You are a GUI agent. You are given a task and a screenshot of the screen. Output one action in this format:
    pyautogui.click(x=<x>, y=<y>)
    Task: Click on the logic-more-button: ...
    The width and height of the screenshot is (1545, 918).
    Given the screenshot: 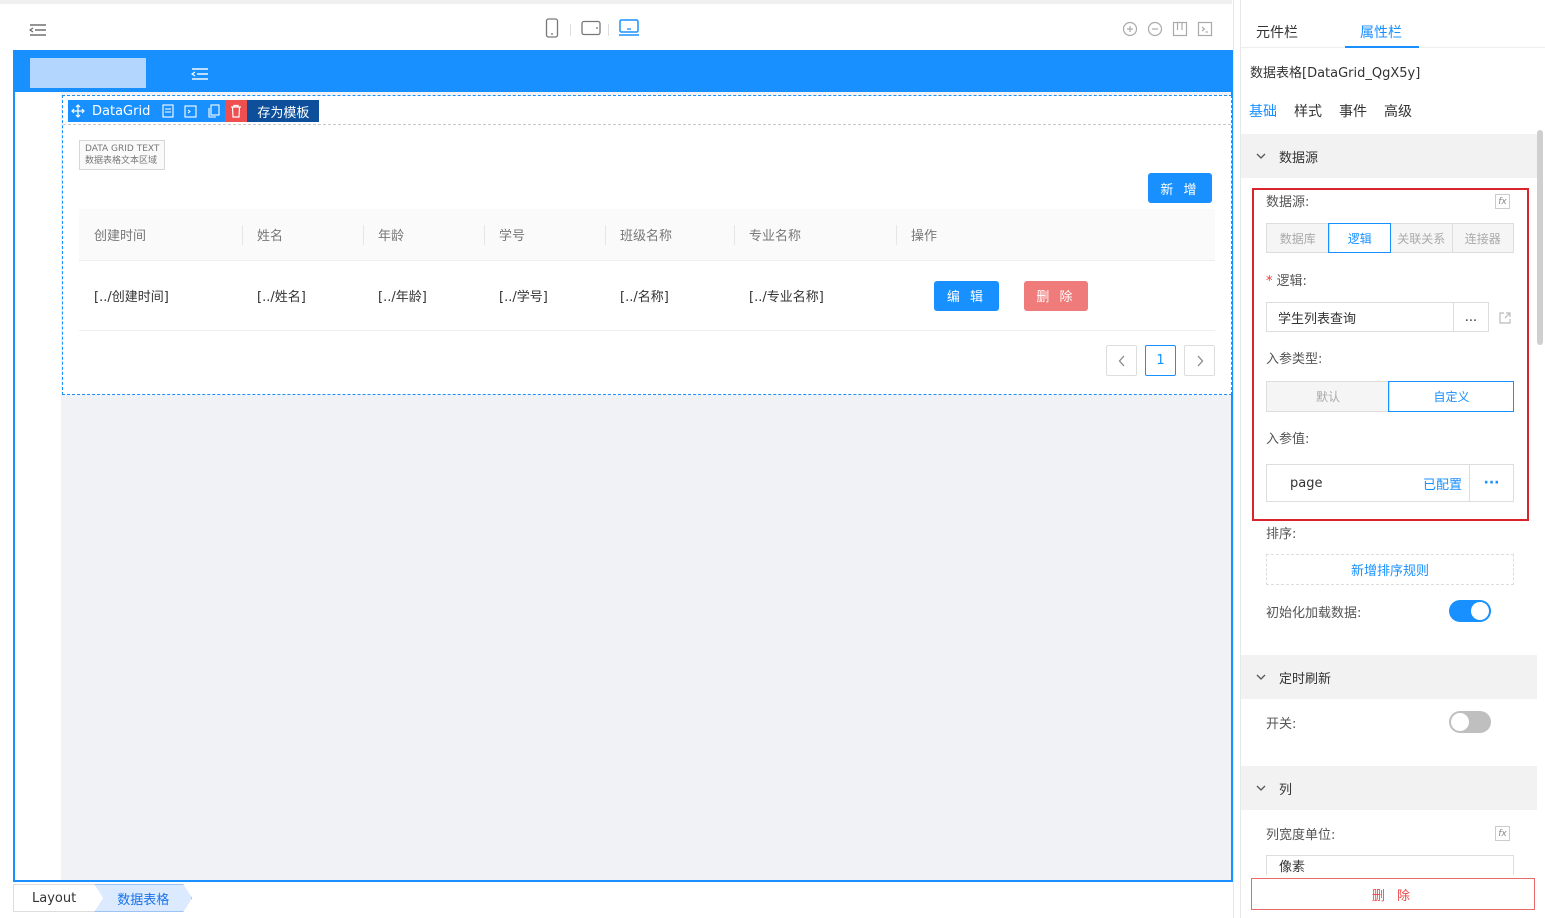 What is the action you would take?
    pyautogui.click(x=1470, y=317)
    